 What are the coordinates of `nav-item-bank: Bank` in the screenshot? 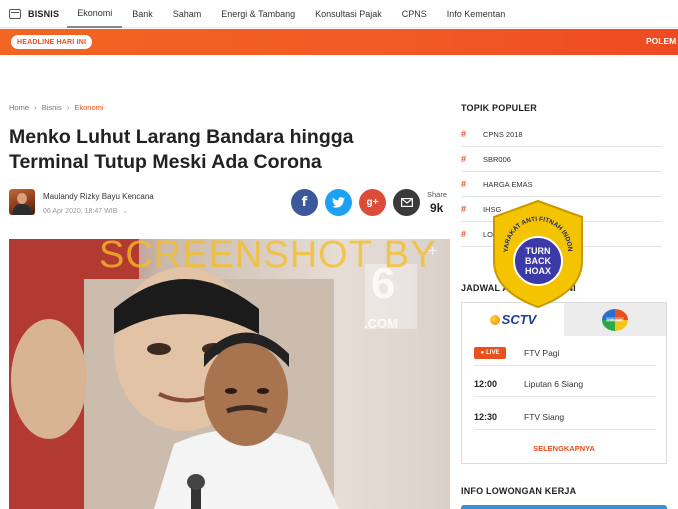 It's located at (142, 14).